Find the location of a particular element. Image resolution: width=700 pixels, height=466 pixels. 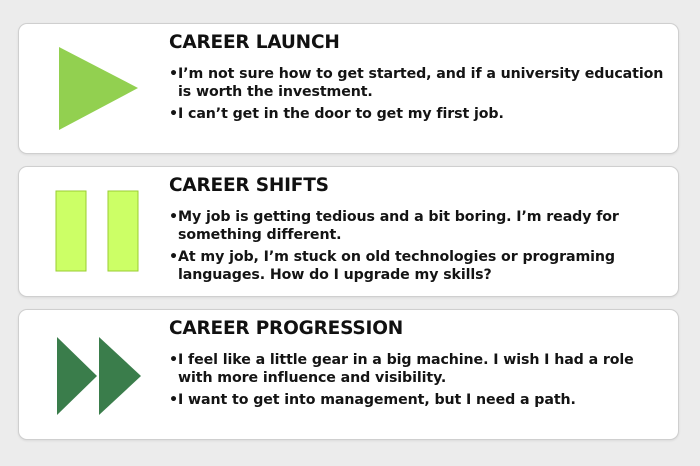

play-icon is located at coordinates (98, 88).